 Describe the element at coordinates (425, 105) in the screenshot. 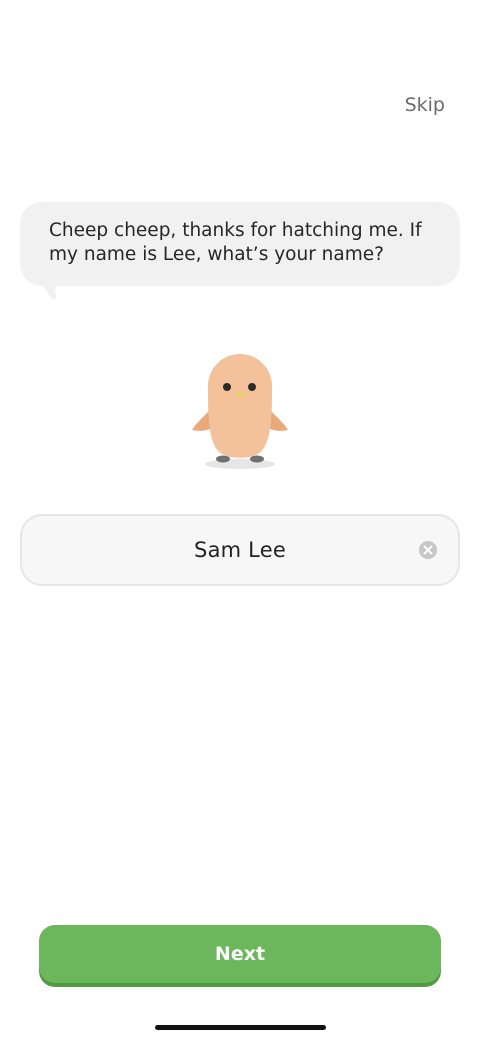

I see `skip-button: Skip` at that location.